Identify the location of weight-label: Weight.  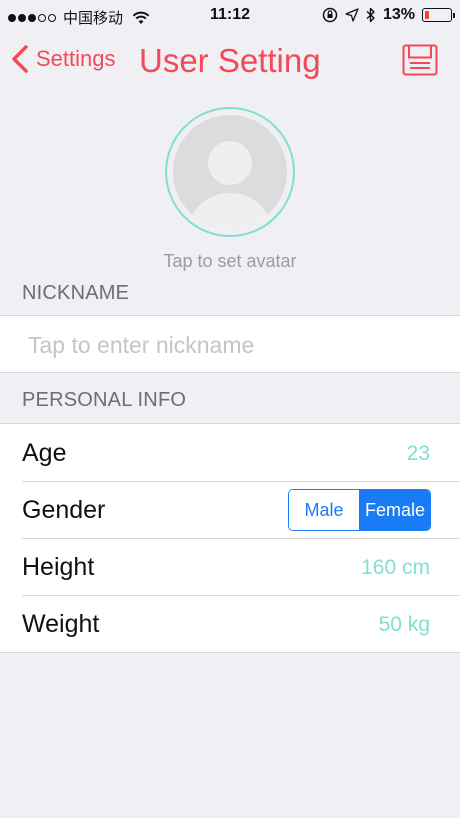
(61, 624).